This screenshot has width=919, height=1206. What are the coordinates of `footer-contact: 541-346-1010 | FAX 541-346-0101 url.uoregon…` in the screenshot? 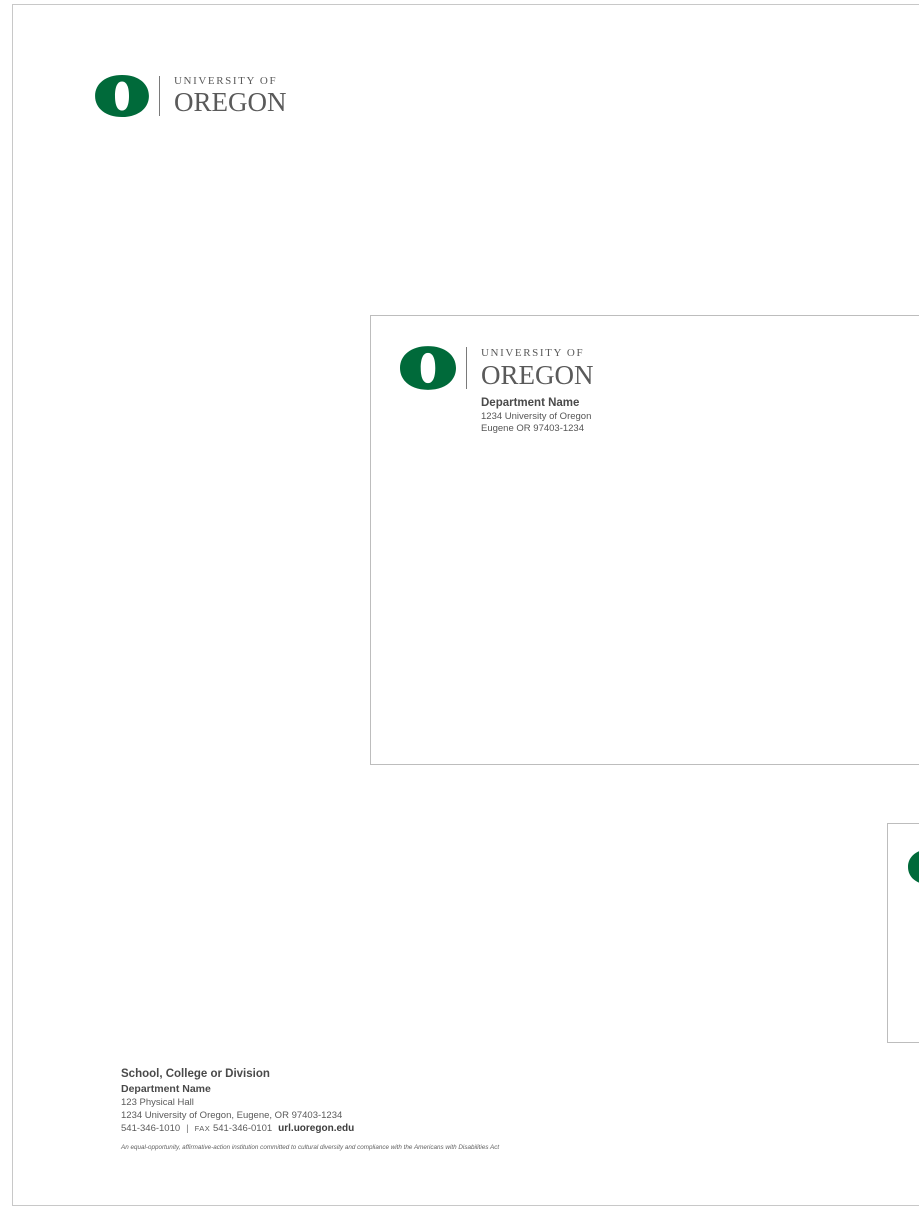 It's located at (471, 1128).